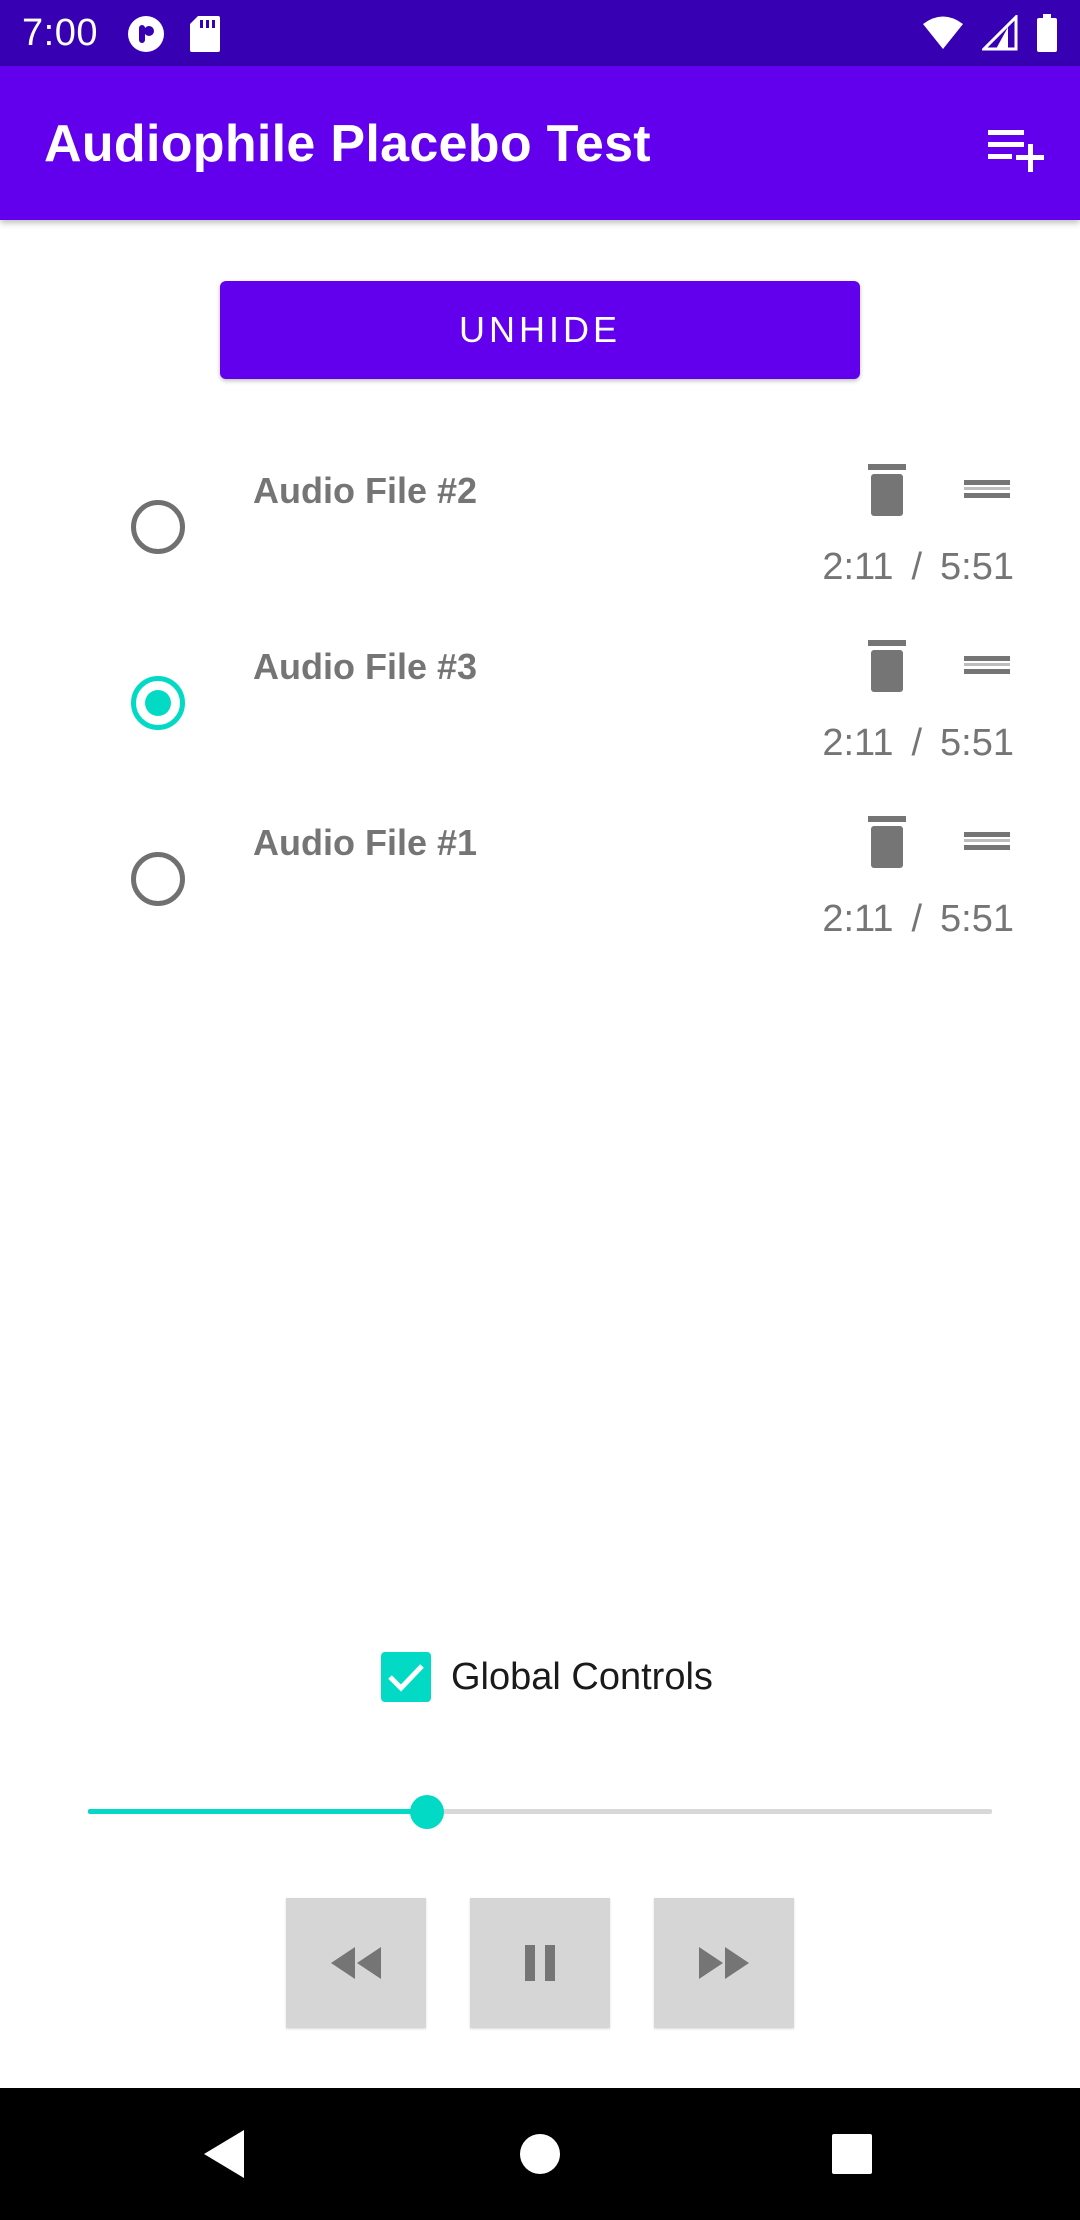  I want to click on audio-file-title: Audio File #2, so click(365, 490).